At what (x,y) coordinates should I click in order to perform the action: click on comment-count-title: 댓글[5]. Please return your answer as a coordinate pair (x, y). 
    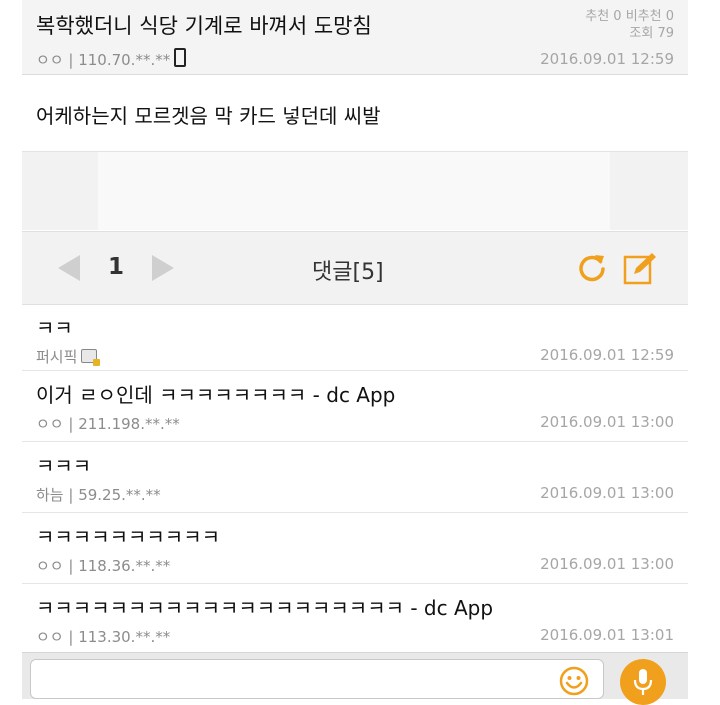
    Looking at the image, I should click on (348, 272).